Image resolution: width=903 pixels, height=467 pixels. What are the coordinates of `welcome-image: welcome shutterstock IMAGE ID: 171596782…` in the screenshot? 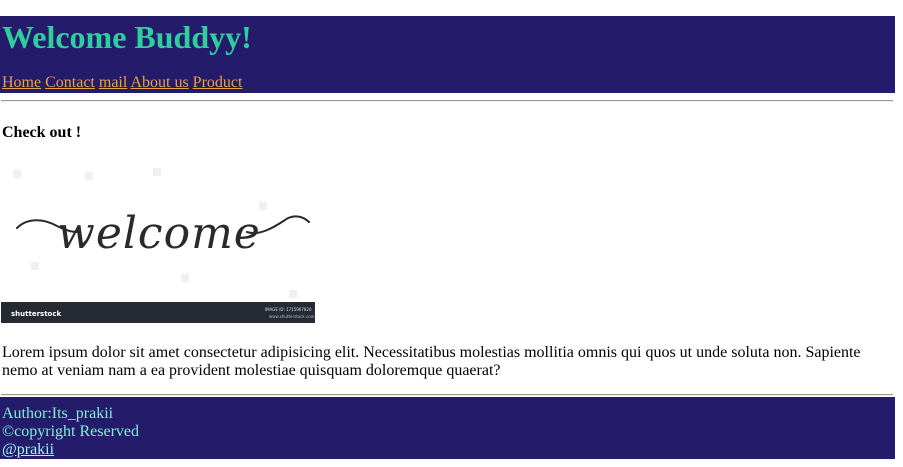 It's located at (158, 242).